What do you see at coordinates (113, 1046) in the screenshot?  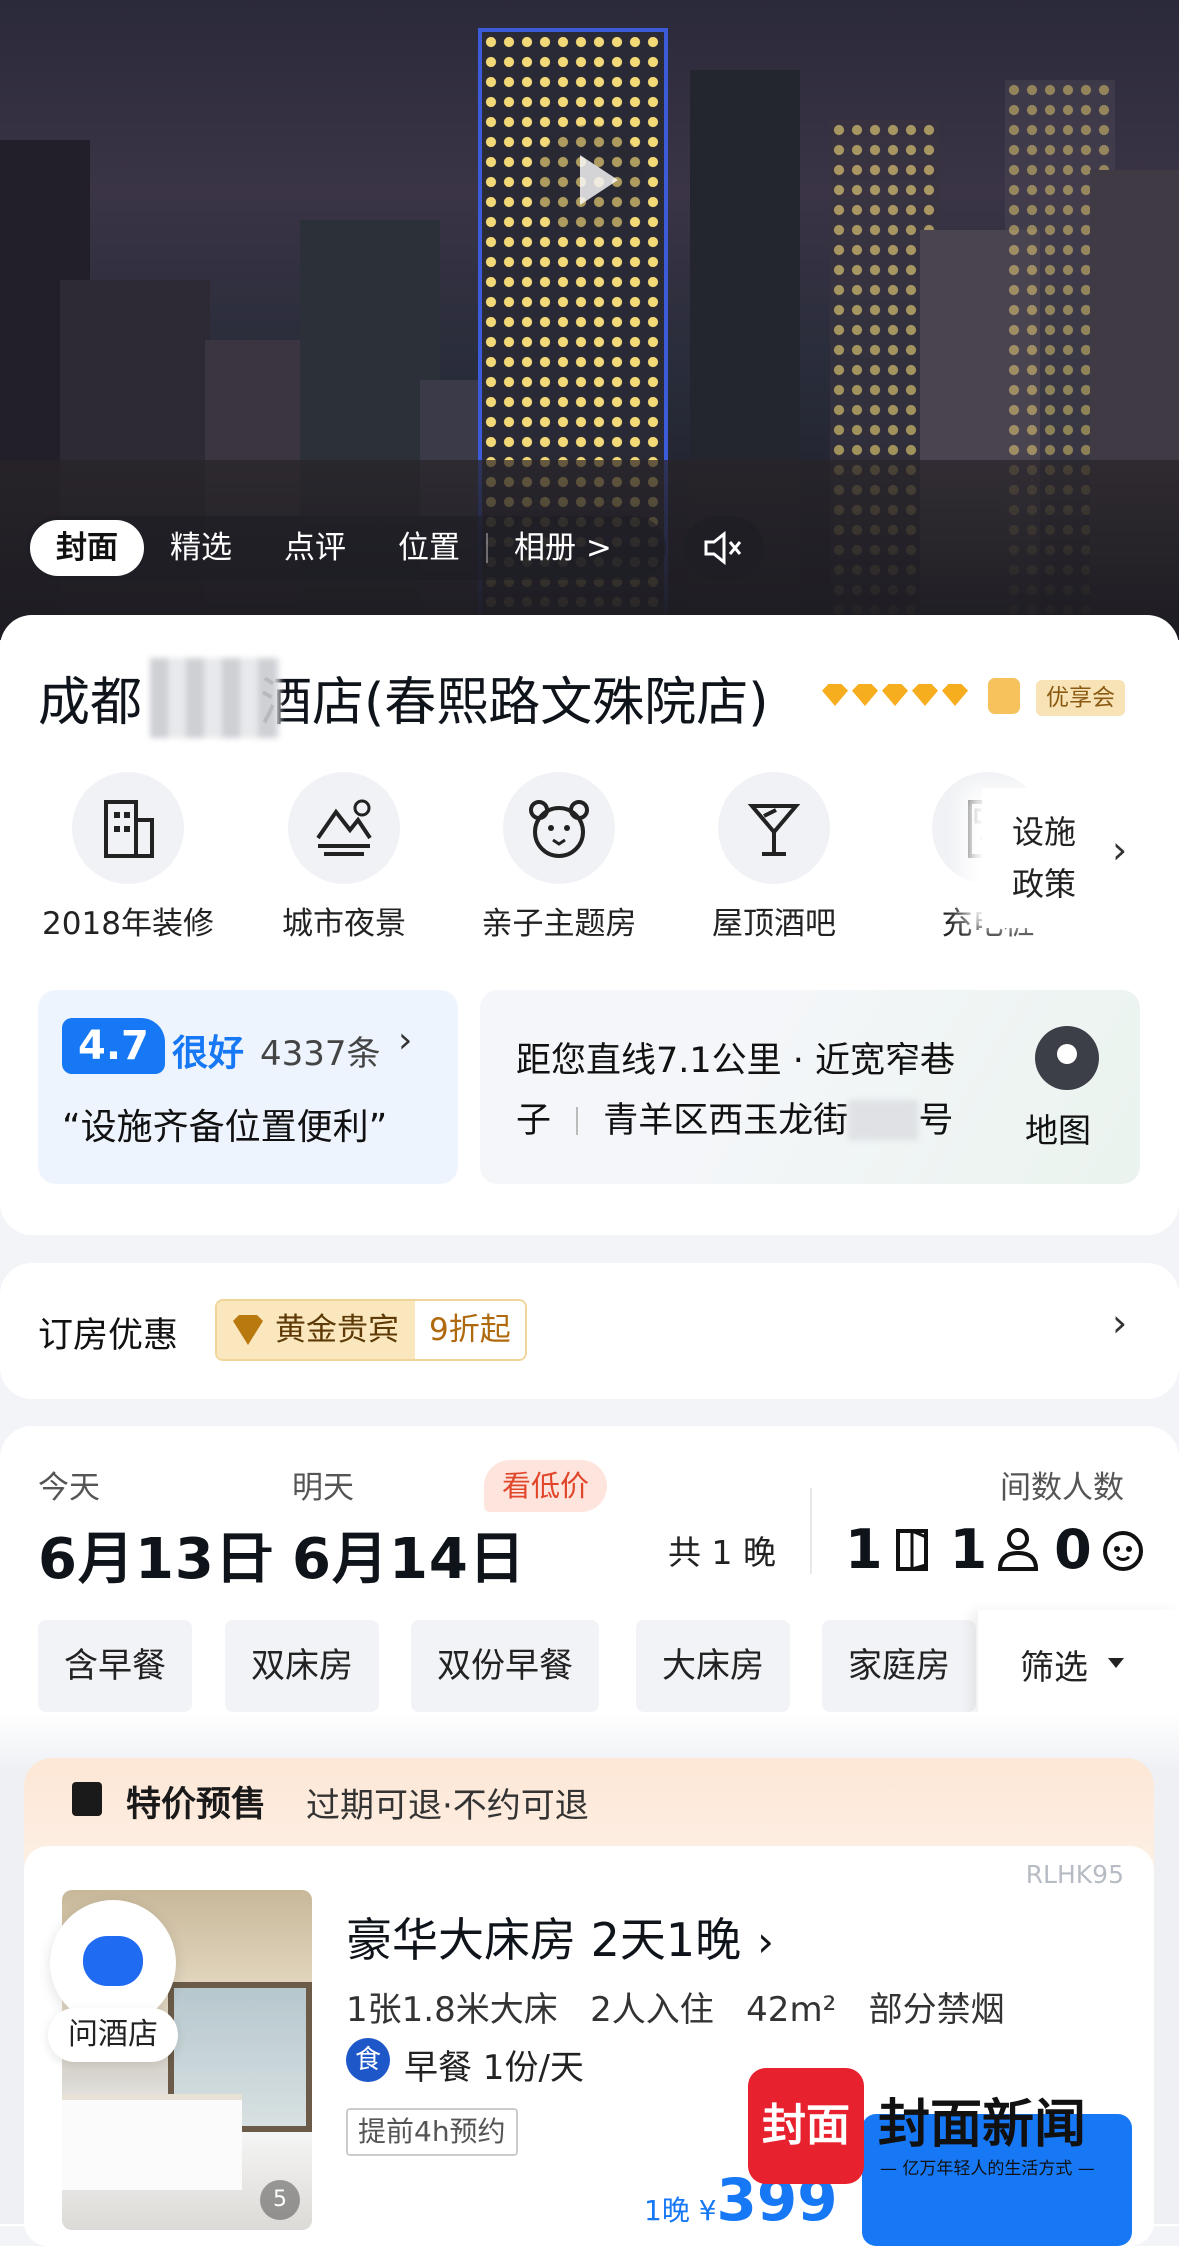 I see `rating-score: 4.7` at bounding box center [113, 1046].